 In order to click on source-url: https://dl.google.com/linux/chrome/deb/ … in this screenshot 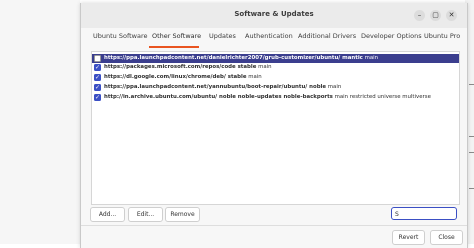, I will do `click(175, 77)`.